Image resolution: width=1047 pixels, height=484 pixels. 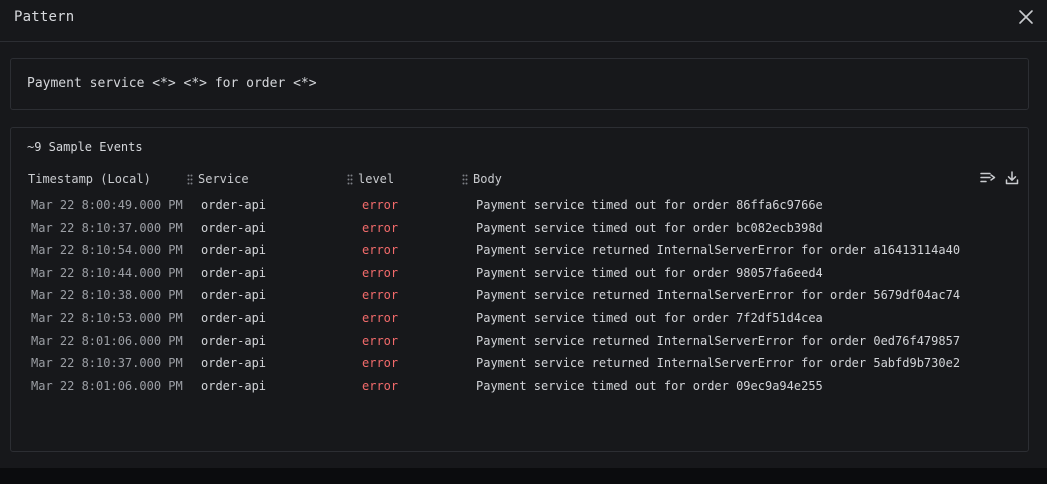 What do you see at coordinates (107, 205) in the screenshot?
I see `timestamp-cell: Mar 22 8:00:49.000 PM` at bounding box center [107, 205].